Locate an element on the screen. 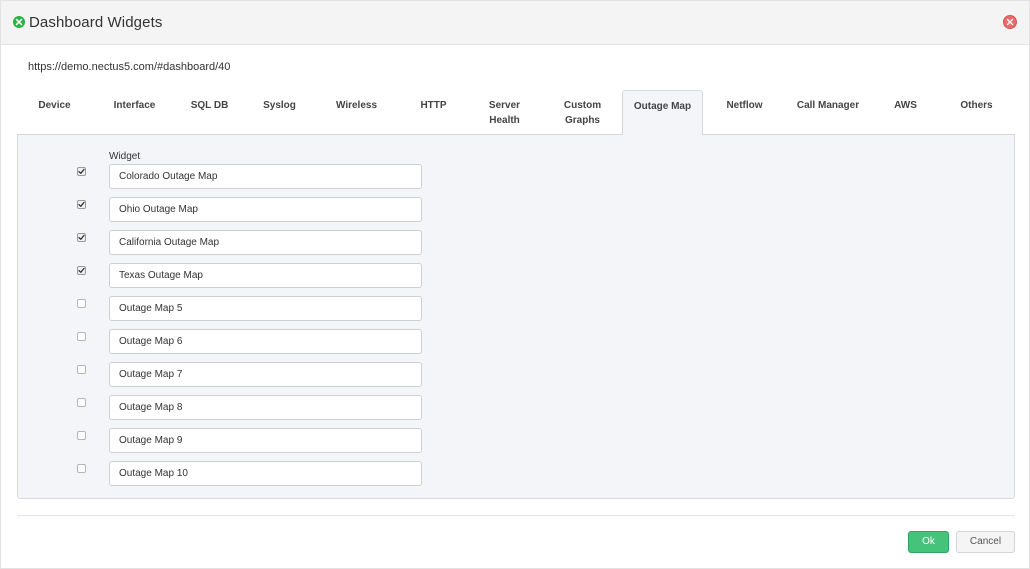  widget-row: Outage Map 10 is located at coordinates (228, 473).